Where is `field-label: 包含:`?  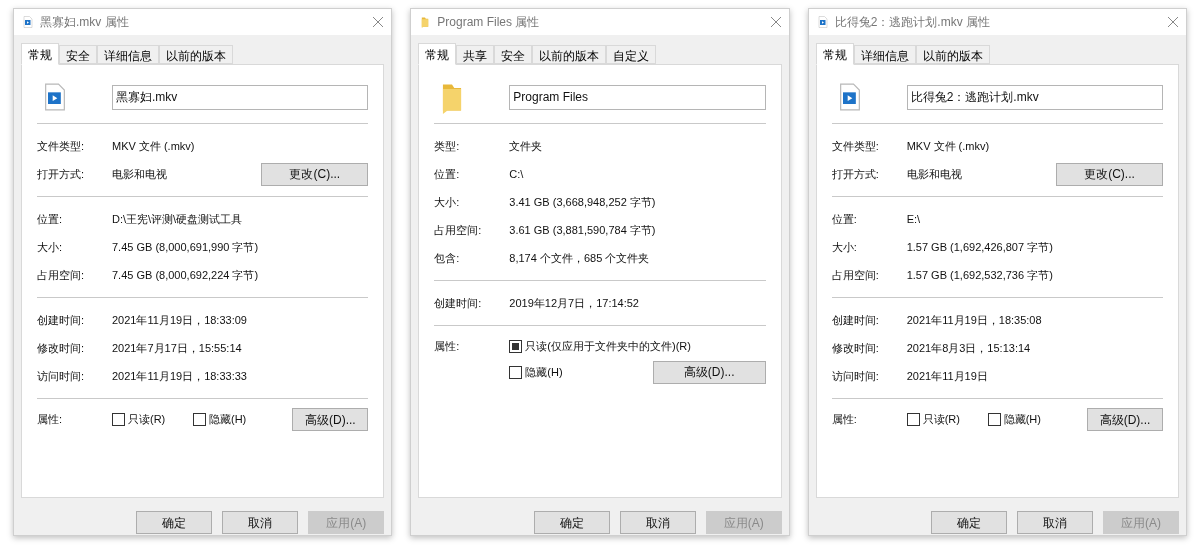
field-label: 包含: is located at coordinates (447, 258).